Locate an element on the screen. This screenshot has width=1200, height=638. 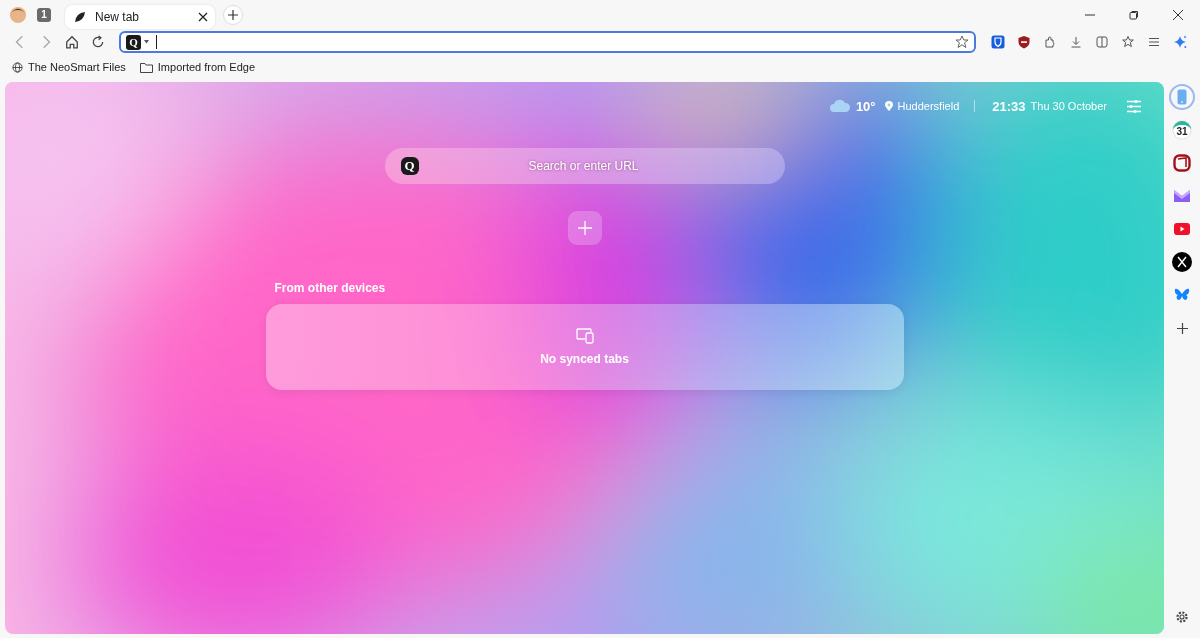
clock-time: 21:33 is located at coordinates (1009, 106).